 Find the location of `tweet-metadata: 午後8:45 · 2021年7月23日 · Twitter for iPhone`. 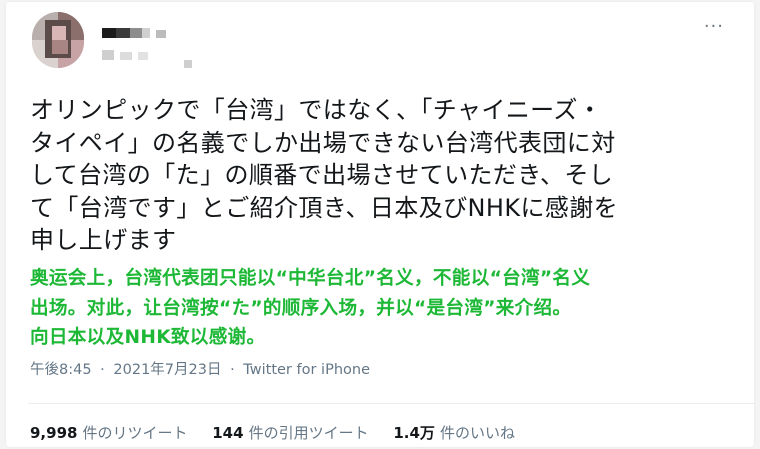

tweet-metadata: 午後8:45 · 2021年7月23日 · Twitter for iPhone is located at coordinates (200, 368).